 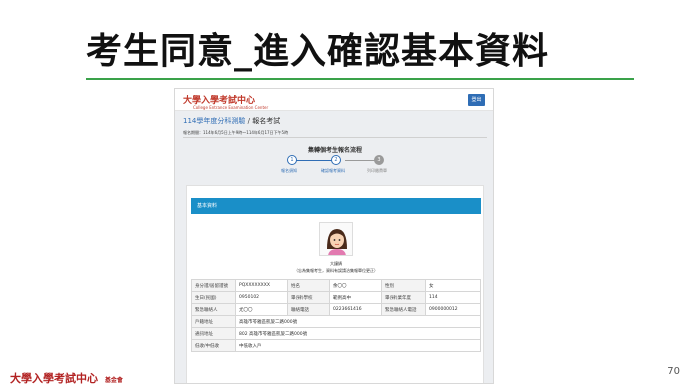 I want to click on table-value: 中低收入戶, so click(x=358, y=345).